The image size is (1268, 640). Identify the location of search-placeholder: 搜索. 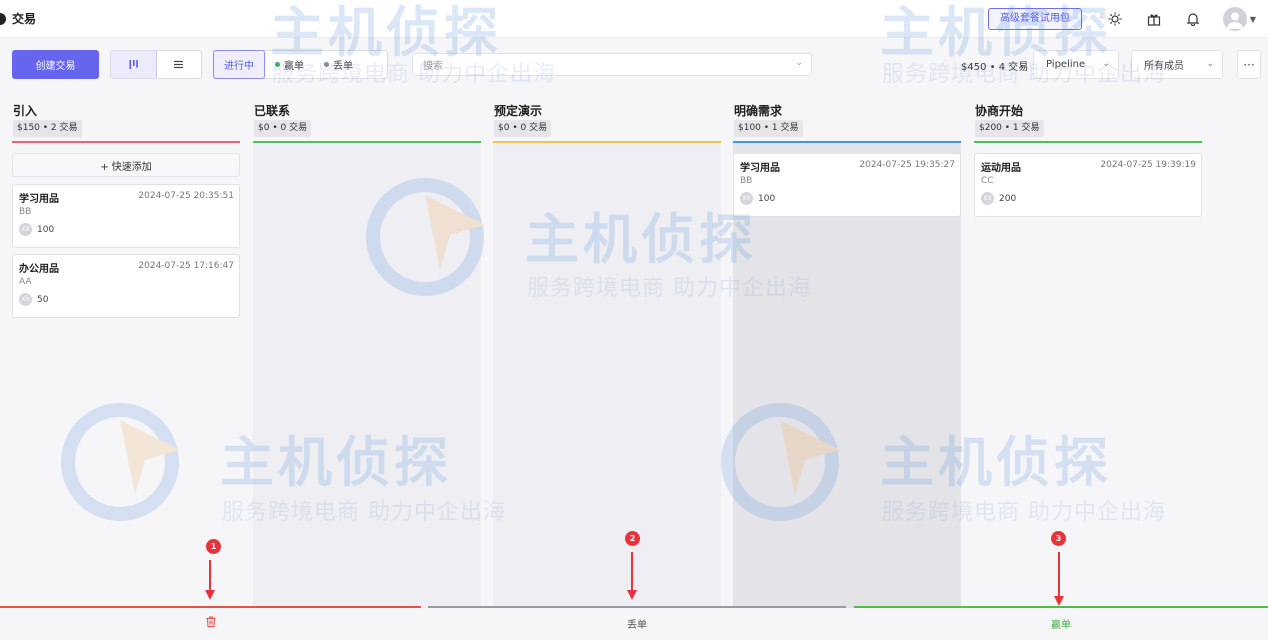
(433, 66).